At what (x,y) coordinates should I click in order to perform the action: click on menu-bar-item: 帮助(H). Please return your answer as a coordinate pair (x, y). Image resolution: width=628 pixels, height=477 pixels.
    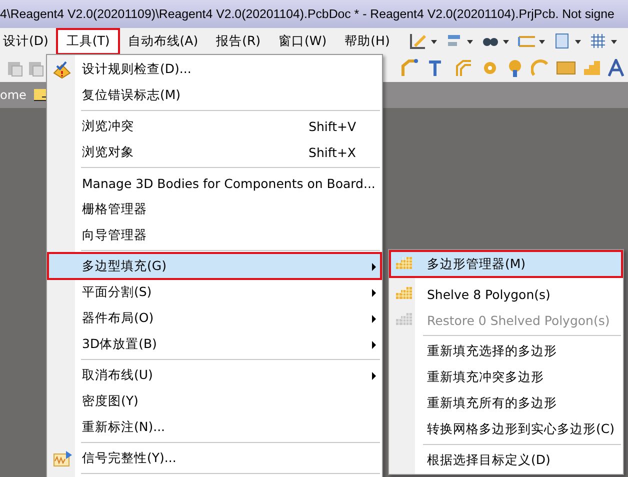
    Looking at the image, I should click on (367, 41).